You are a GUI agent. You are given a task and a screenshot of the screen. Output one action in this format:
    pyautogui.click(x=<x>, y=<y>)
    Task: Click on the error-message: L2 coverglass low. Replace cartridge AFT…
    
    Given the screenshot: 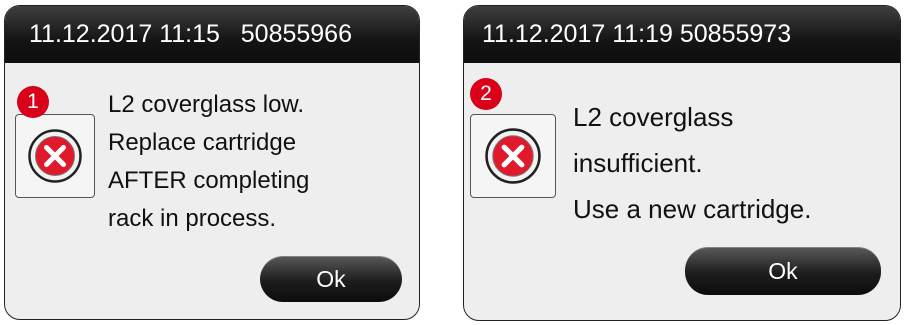 What is the action you would take?
    pyautogui.click(x=208, y=162)
    